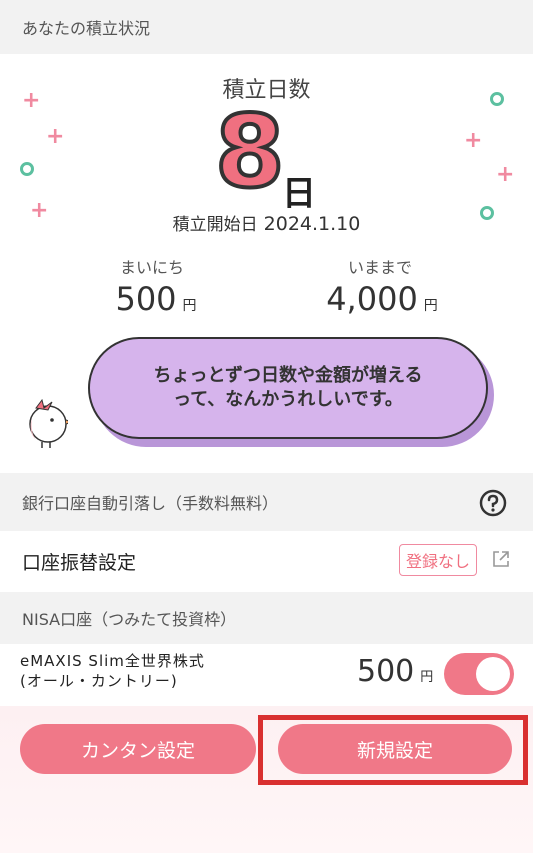 This screenshot has height=853, width=533. I want to click on fund-row: eMAXIS Slim全世界株式 (オール・カントリー) 500 円, so click(266, 675).